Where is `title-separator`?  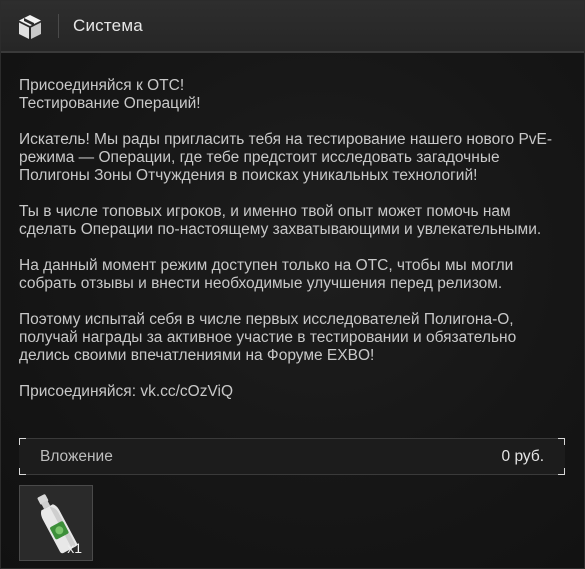
title-separator is located at coordinates (58, 26).